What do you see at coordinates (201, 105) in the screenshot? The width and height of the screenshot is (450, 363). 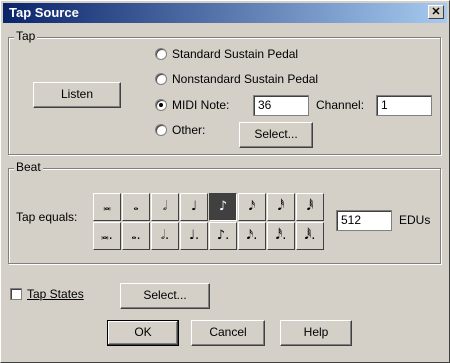 I see `radio-midi-note-label: MIDI Note:` at bounding box center [201, 105].